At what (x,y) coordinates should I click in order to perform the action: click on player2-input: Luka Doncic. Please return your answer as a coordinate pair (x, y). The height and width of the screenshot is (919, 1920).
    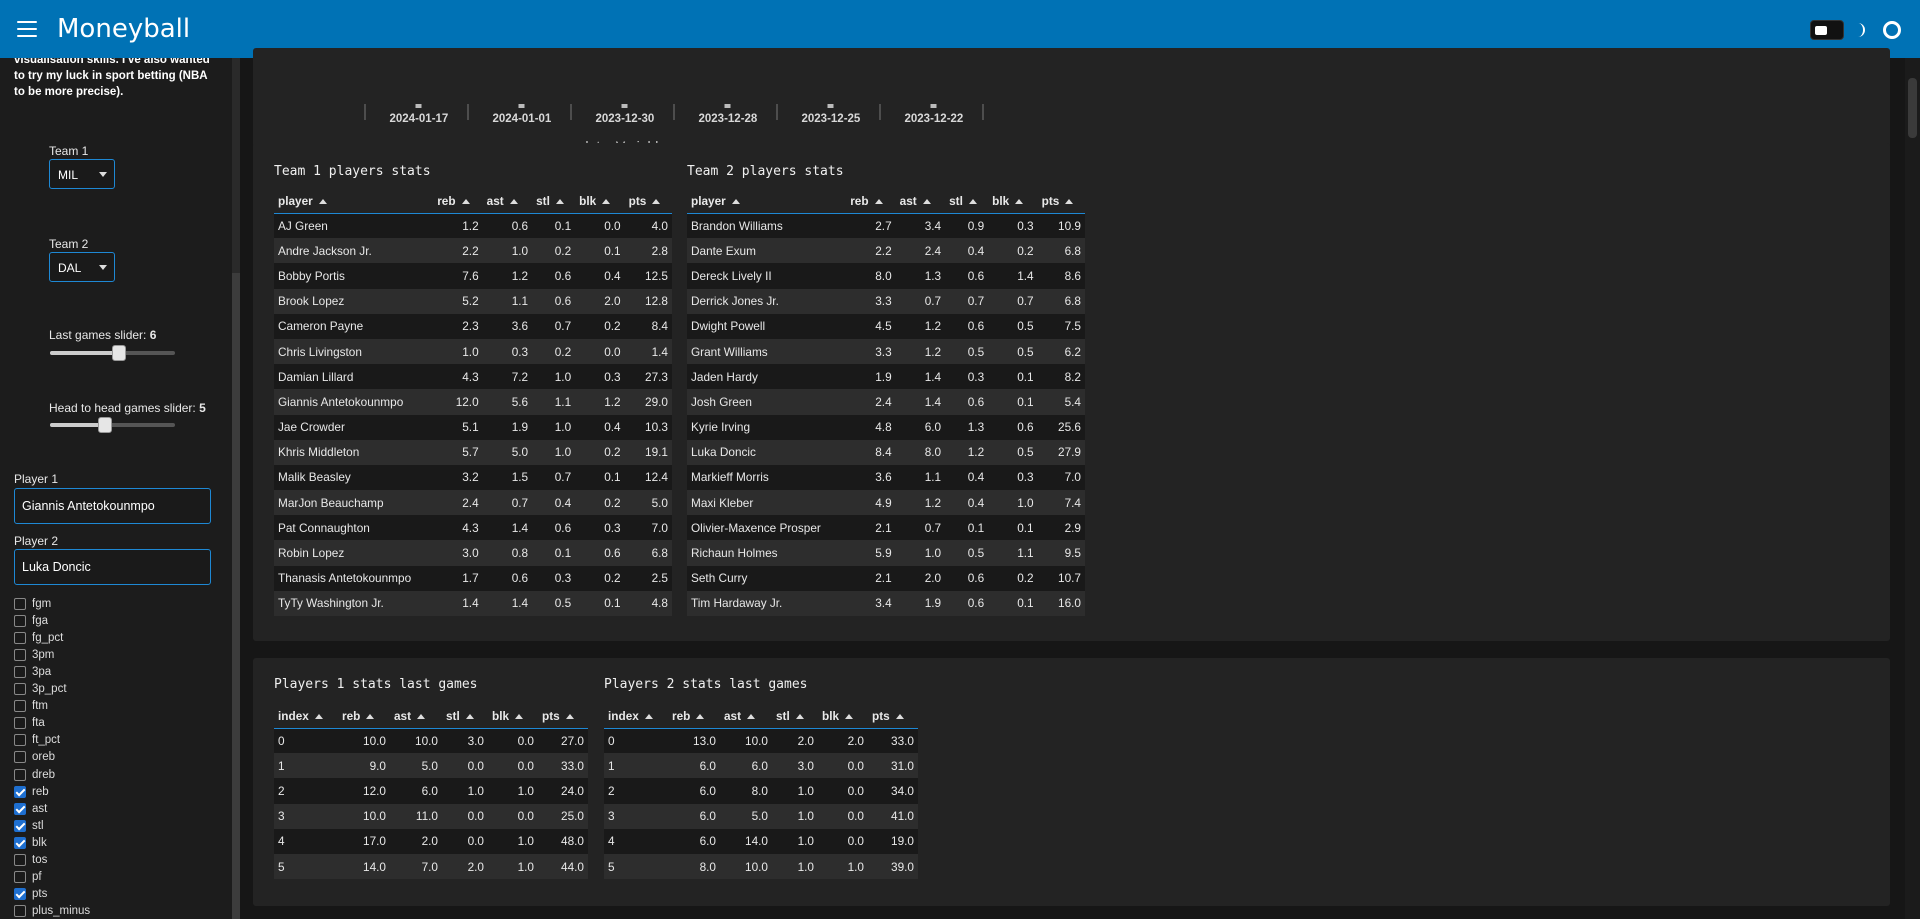
    Looking at the image, I should click on (112, 567).